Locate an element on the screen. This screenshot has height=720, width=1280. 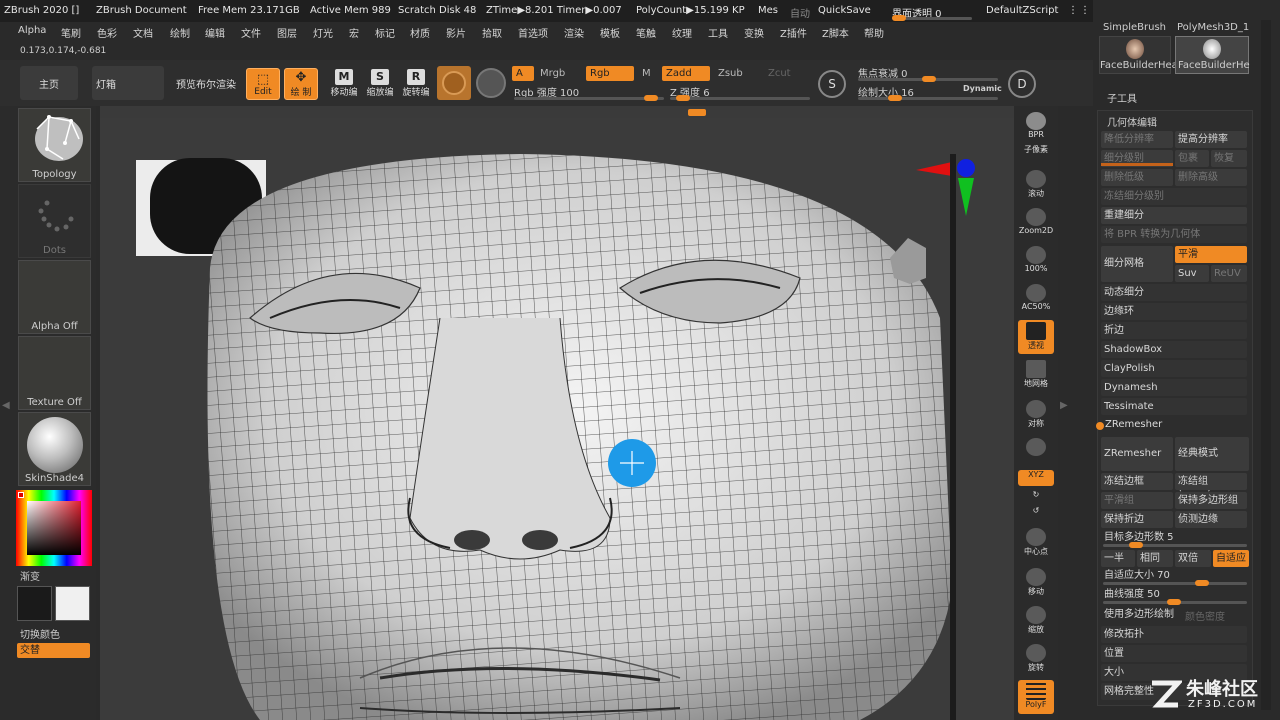
divide-button: 细分网格 is located at coordinates (1137, 264).